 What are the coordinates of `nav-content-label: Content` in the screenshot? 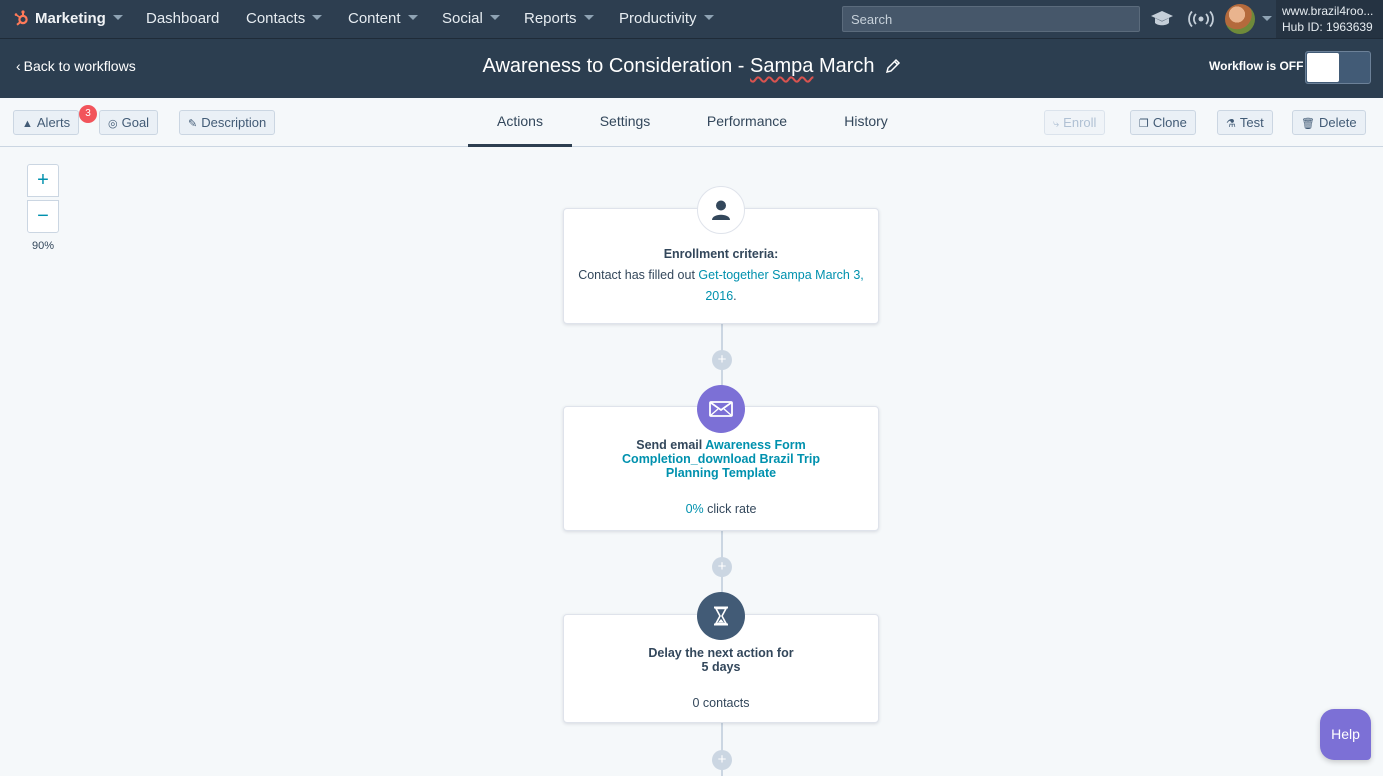 It's located at (374, 18).